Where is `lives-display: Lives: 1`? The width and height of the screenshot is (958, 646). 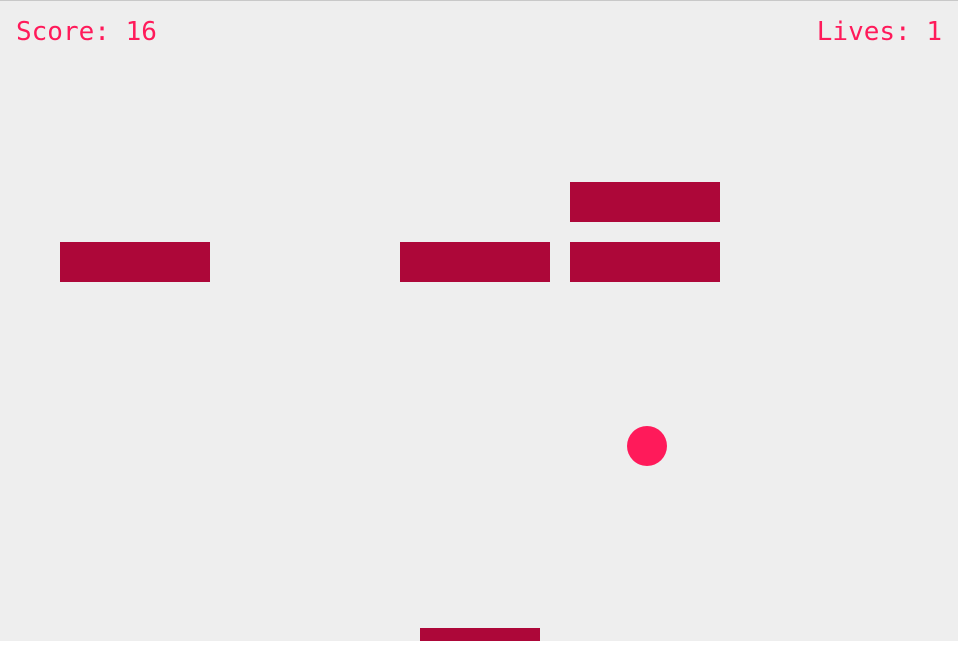 lives-display: Lives: 1 is located at coordinates (879, 32).